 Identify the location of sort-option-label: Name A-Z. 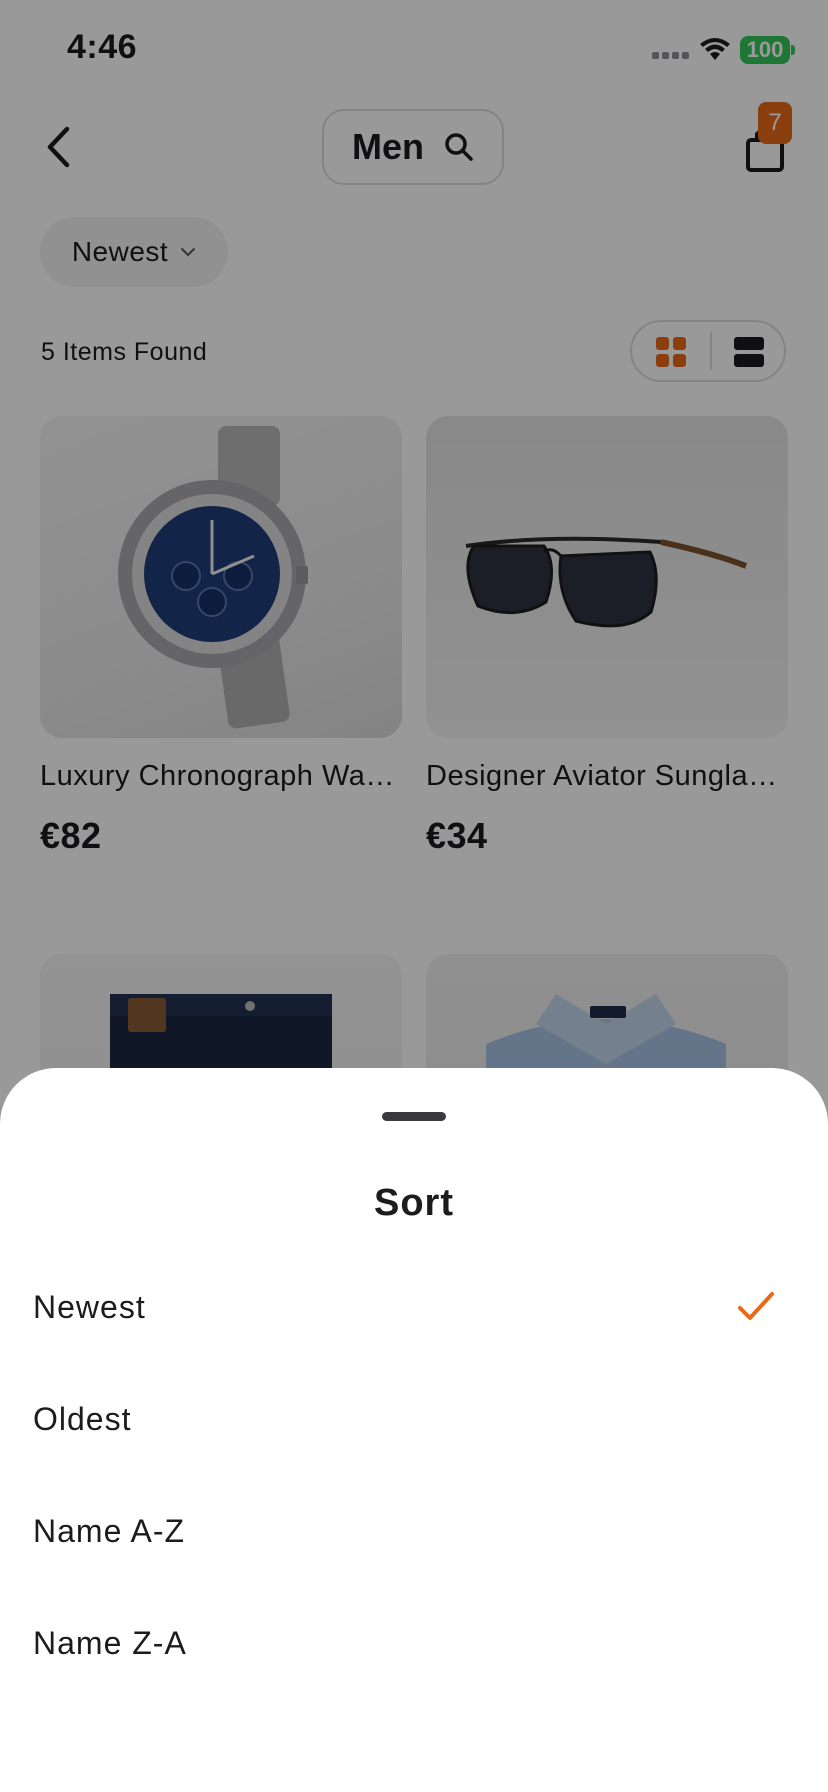
(109, 1530).